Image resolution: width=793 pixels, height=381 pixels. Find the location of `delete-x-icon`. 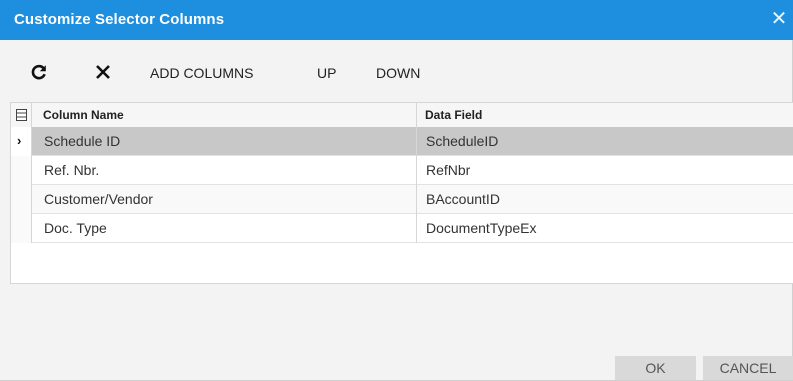

delete-x-icon is located at coordinates (103, 72).